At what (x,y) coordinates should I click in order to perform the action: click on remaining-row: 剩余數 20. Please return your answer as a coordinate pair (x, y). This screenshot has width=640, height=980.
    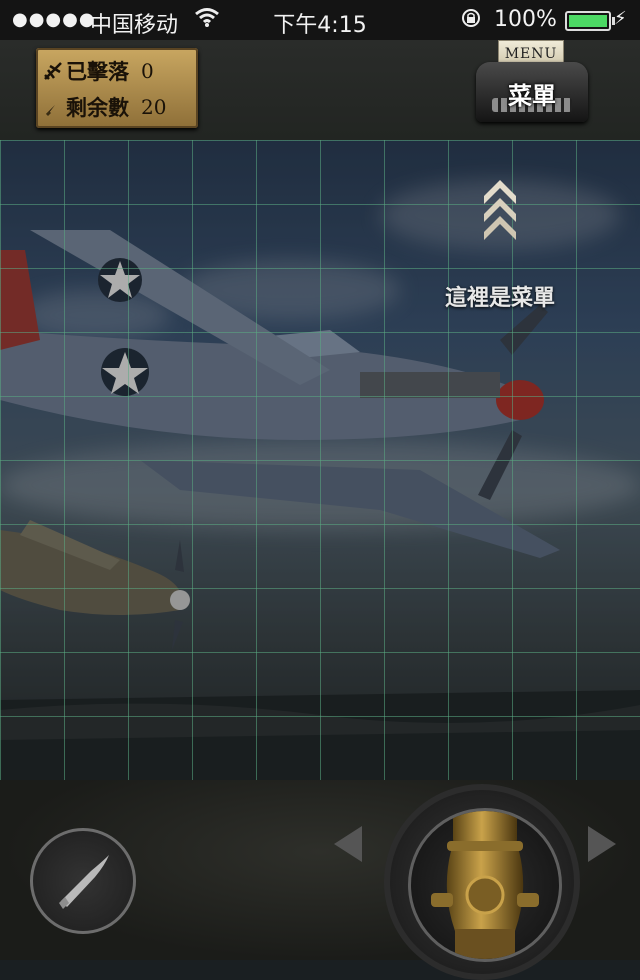
    Looking at the image, I should click on (104, 107).